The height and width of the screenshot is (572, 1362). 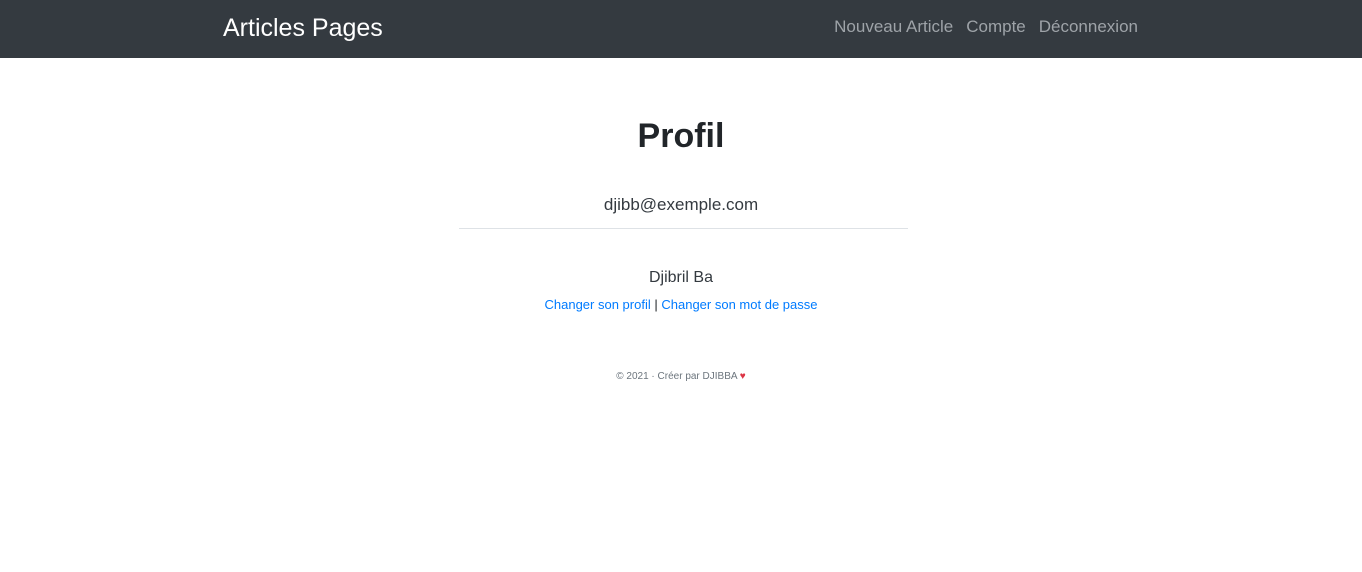 I want to click on footer: © 2021 · Créer par DJIBBA ♥, so click(x=681, y=377).